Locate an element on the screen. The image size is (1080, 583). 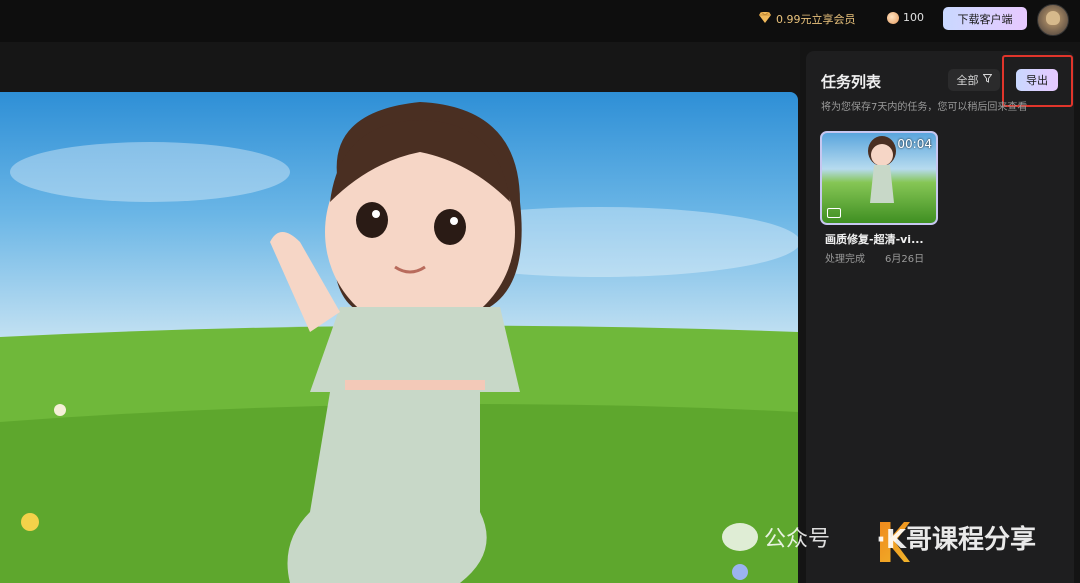
watermark-account: 公众号 is located at coordinates (776, 537).